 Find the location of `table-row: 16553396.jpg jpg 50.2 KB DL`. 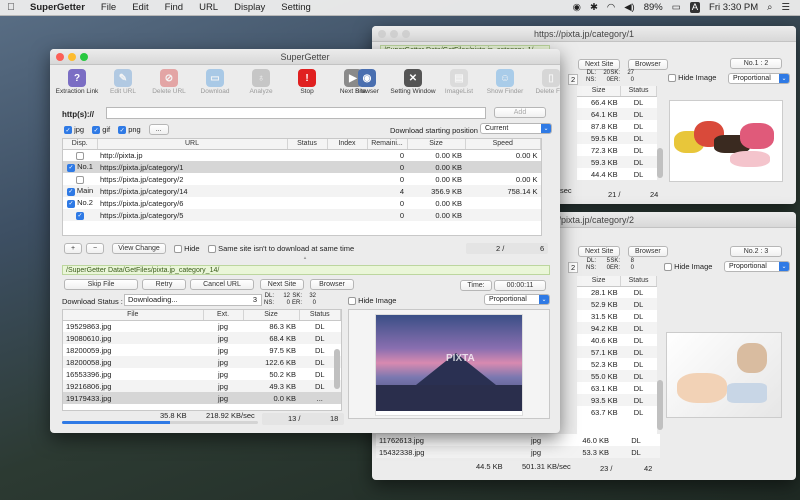

table-row: 16553396.jpg jpg 50.2 KB DL is located at coordinates (202, 374).